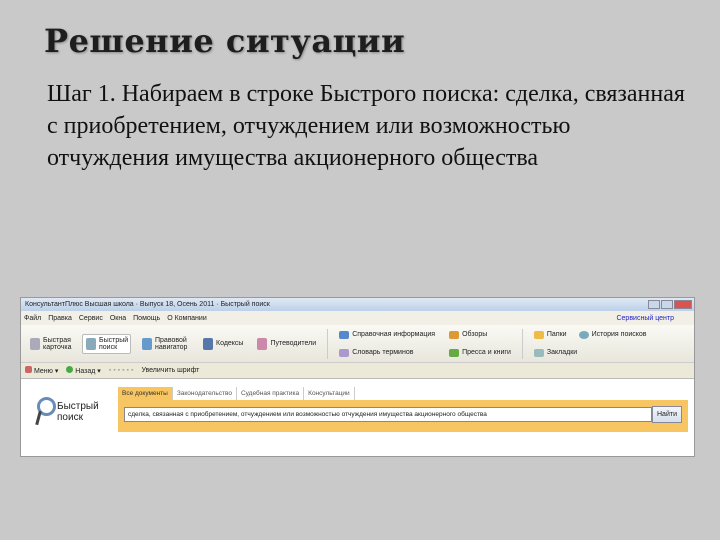 This screenshot has height=540, width=720. What do you see at coordinates (35, 343) in the screenshot?
I see `card-icon` at bounding box center [35, 343].